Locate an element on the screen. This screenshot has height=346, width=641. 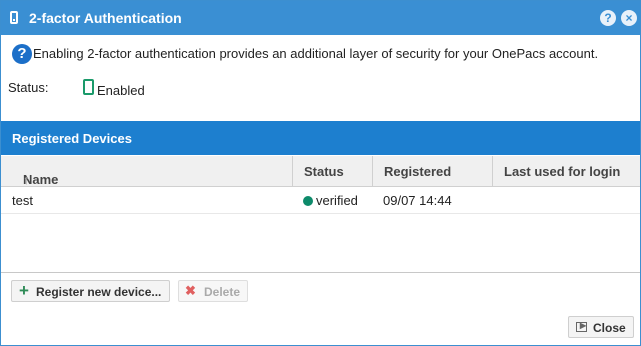
help-icon: ? is located at coordinates (608, 18).